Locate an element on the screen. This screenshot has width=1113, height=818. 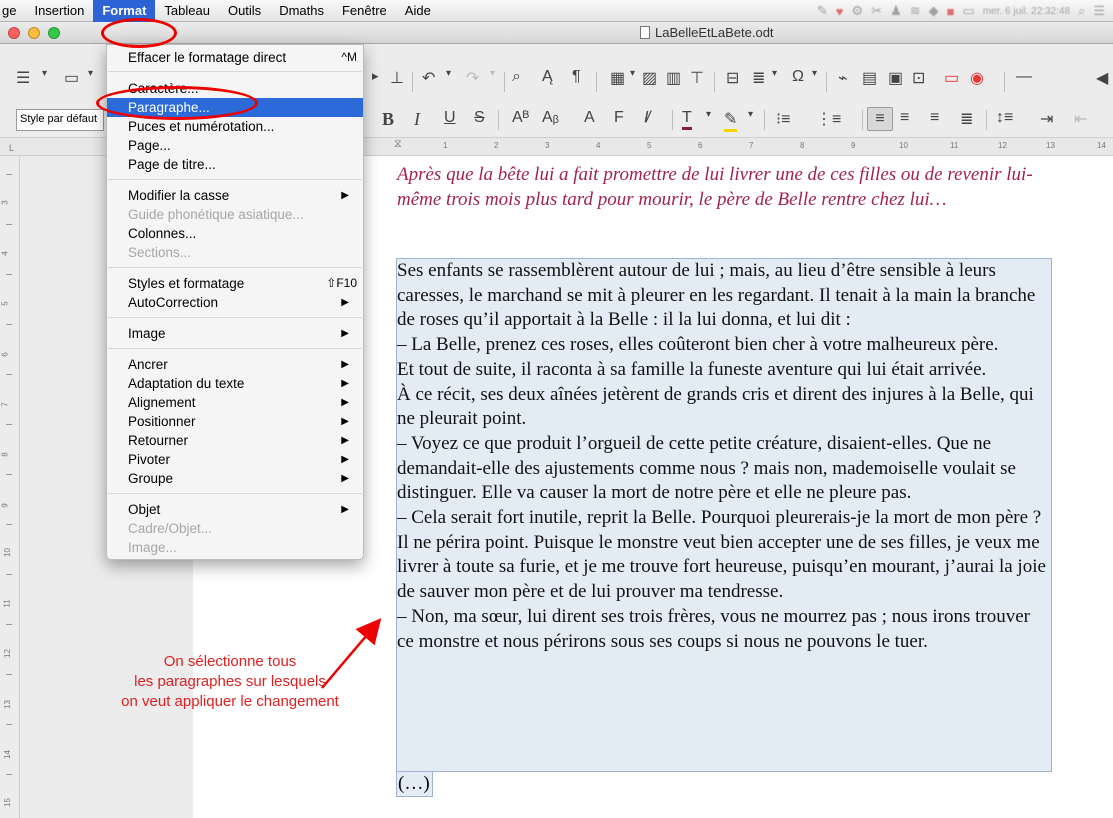
paragraph-style-select: Style par défaut is located at coordinates (60, 120).